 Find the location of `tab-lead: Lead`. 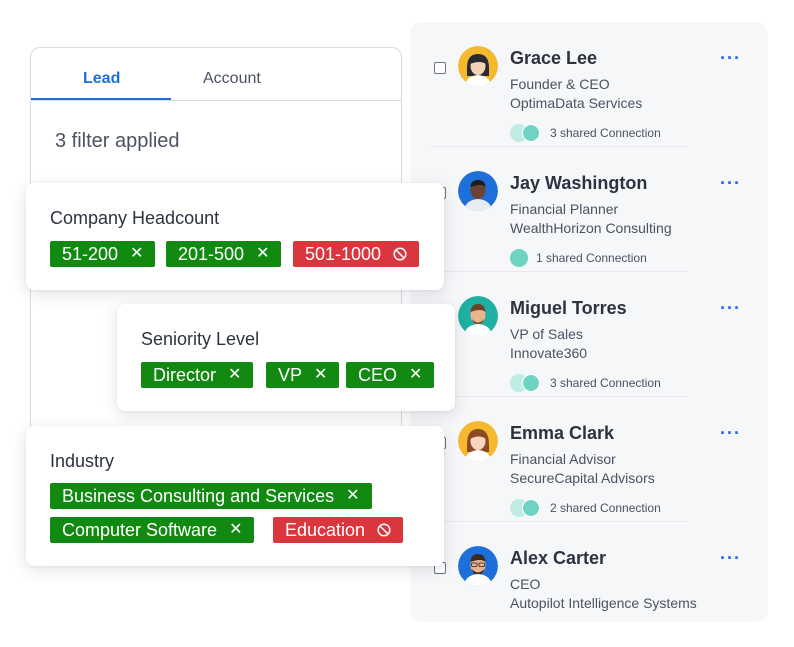

tab-lead: Lead is located at coordinates (101, 79).